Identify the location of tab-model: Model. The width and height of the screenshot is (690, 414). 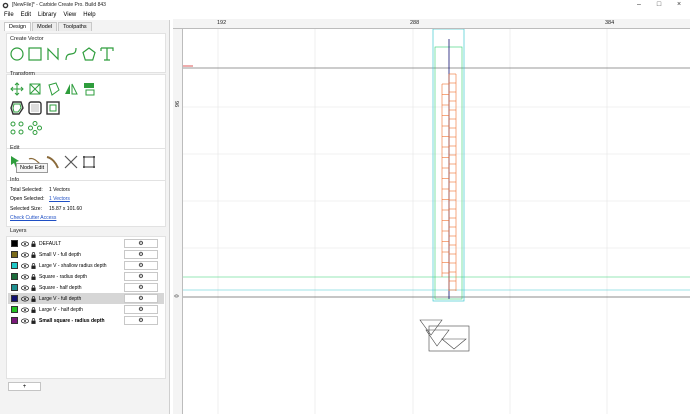
(45, 26).